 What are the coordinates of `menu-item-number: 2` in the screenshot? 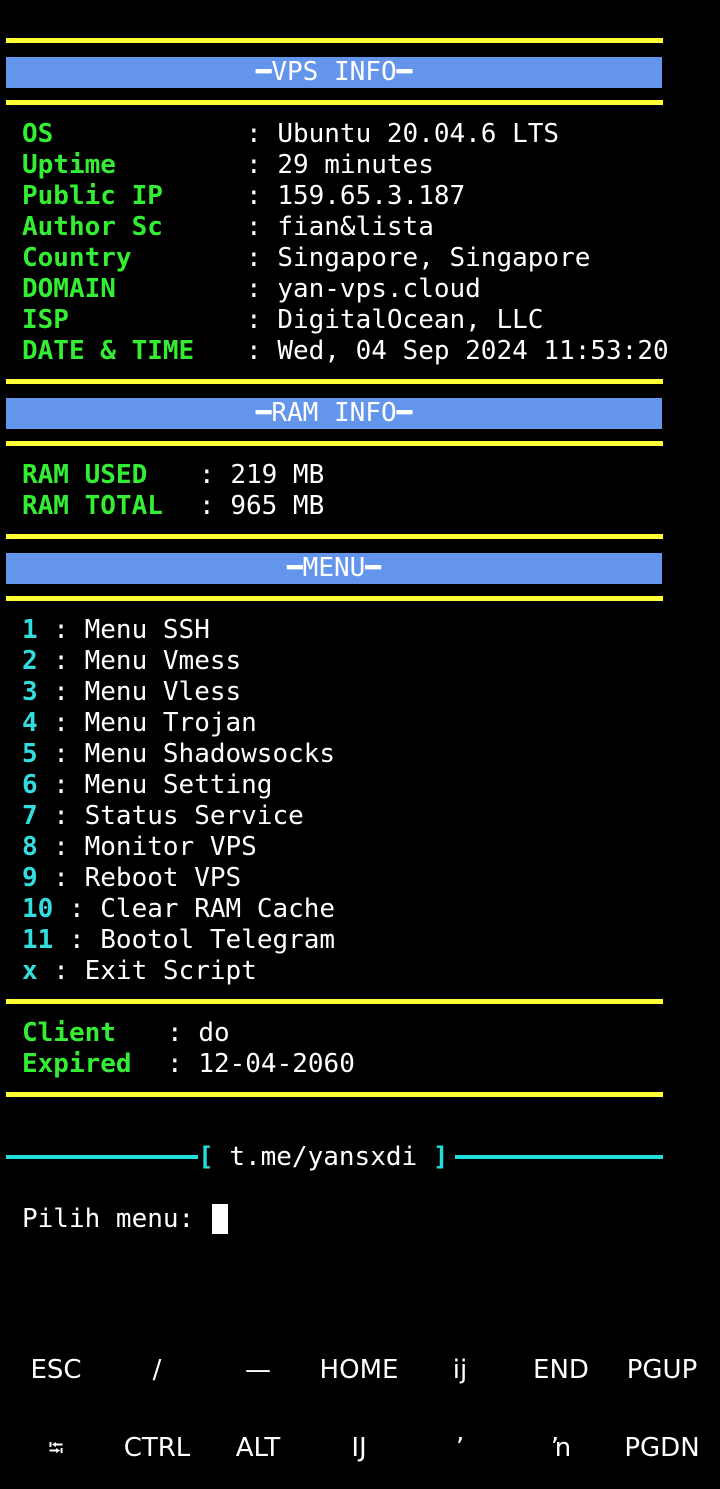 It's located at (30, 661).